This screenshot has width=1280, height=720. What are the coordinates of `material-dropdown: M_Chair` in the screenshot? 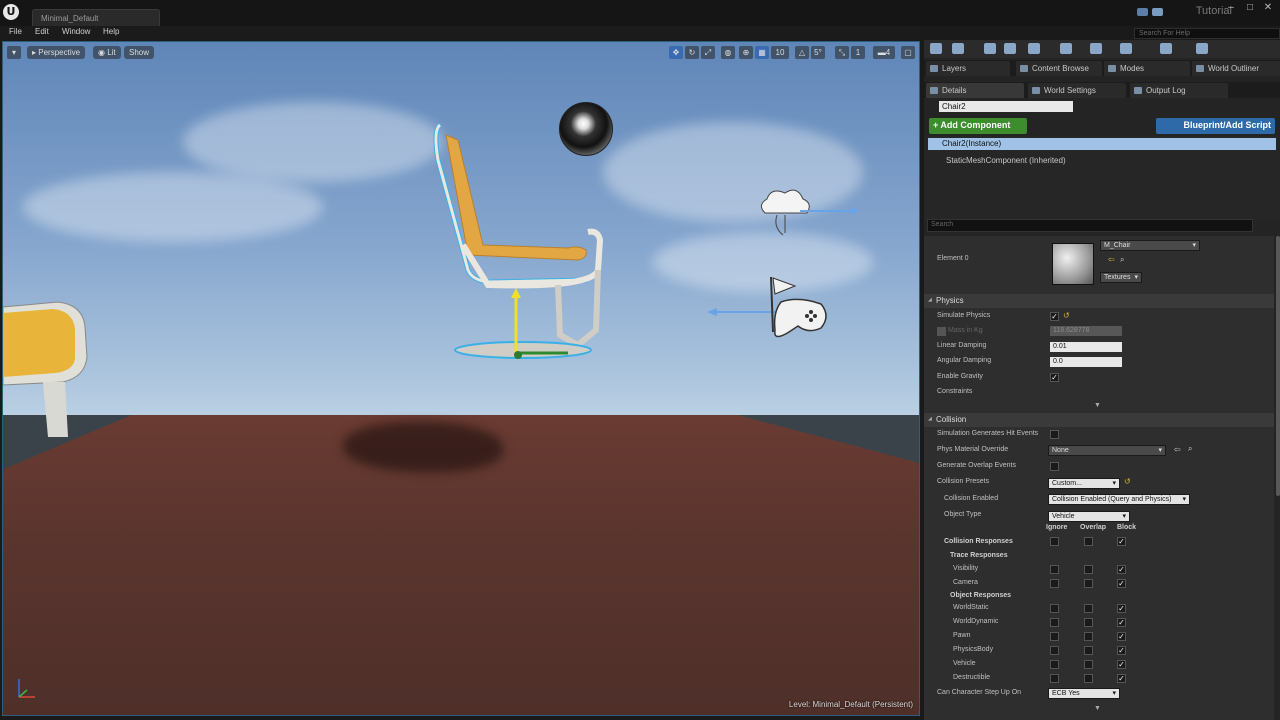 It's located at (1150, 245).